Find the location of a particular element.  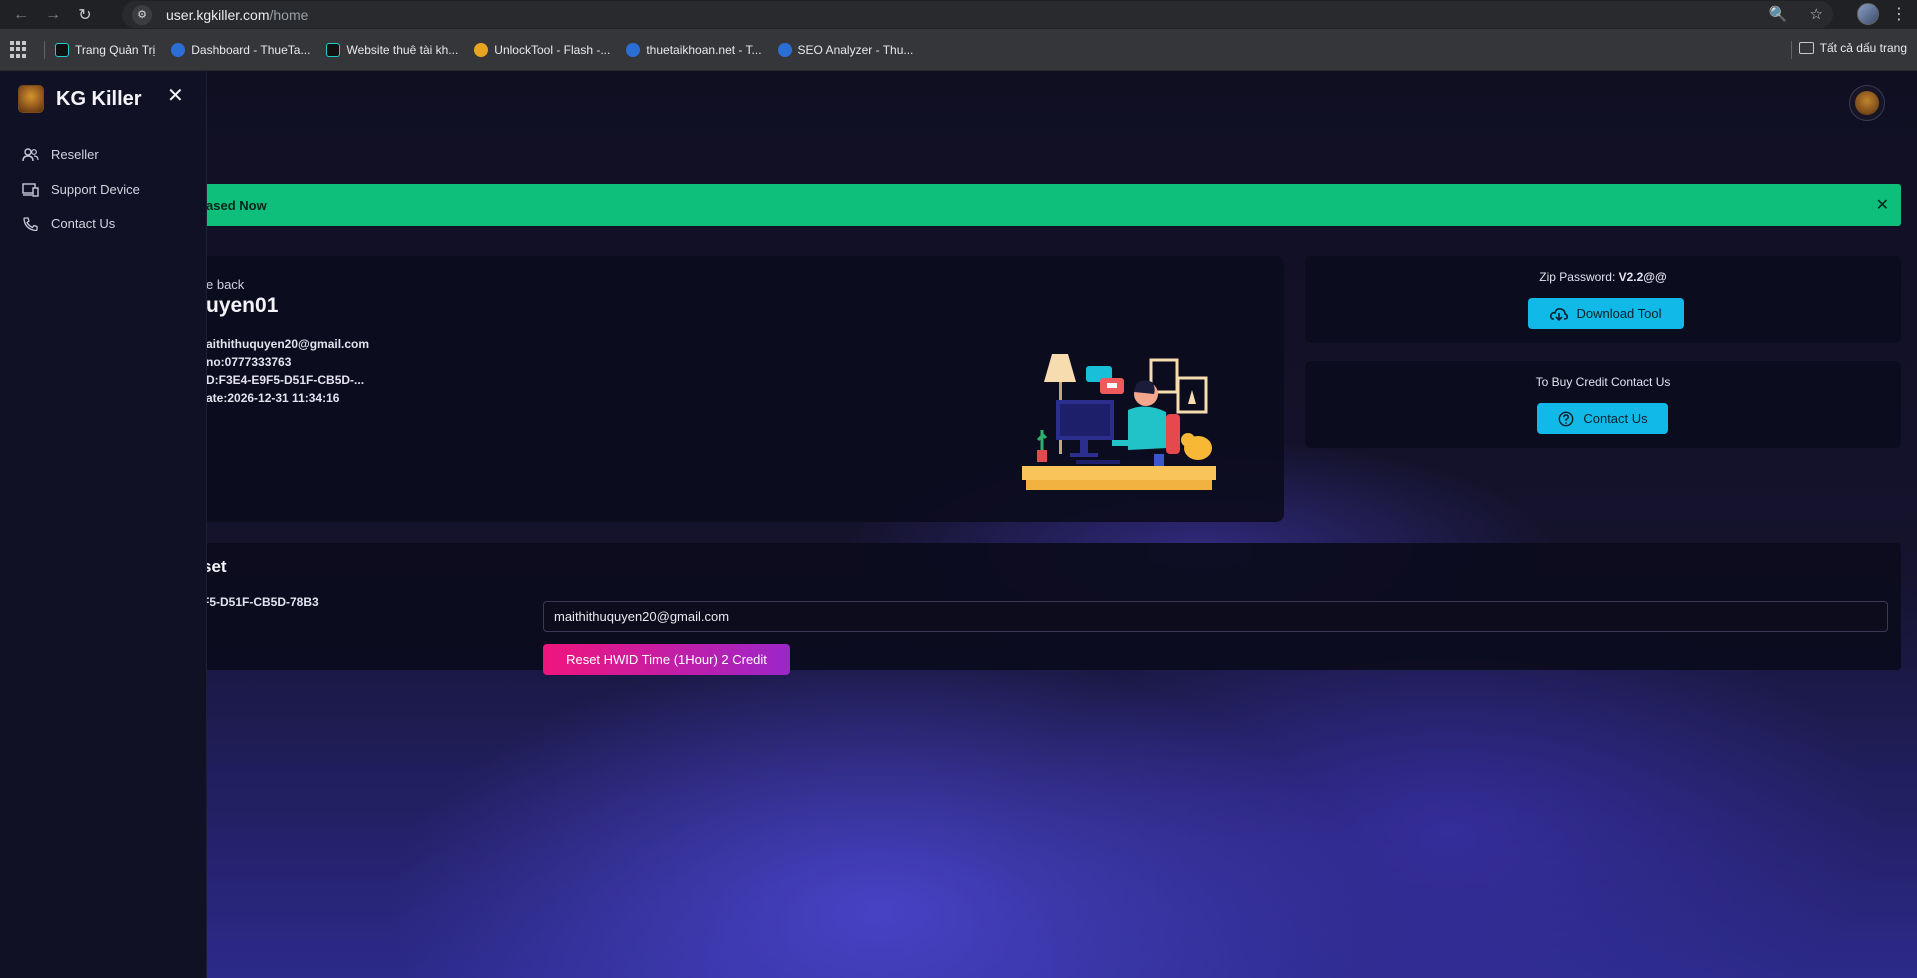

contact-us-label: Contact Us is located at coordinates (1615, 418).